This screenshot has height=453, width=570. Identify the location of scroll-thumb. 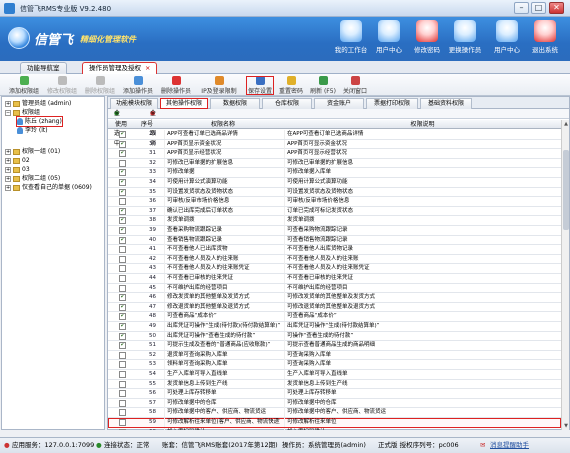
(566, 190).